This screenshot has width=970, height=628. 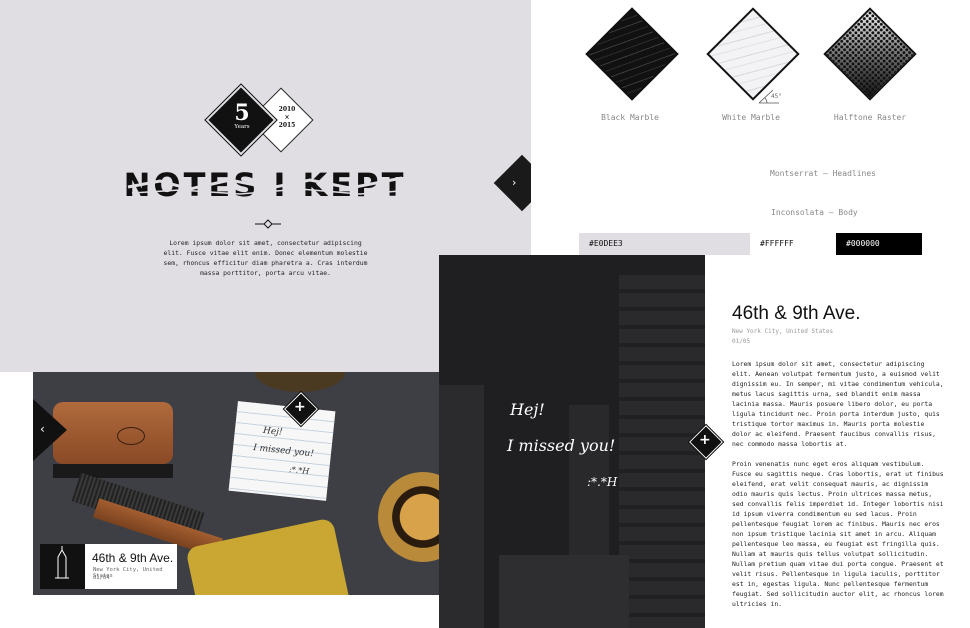 I want to click on card-title: 46th & 9th Ave., so click(x=133, y=558).